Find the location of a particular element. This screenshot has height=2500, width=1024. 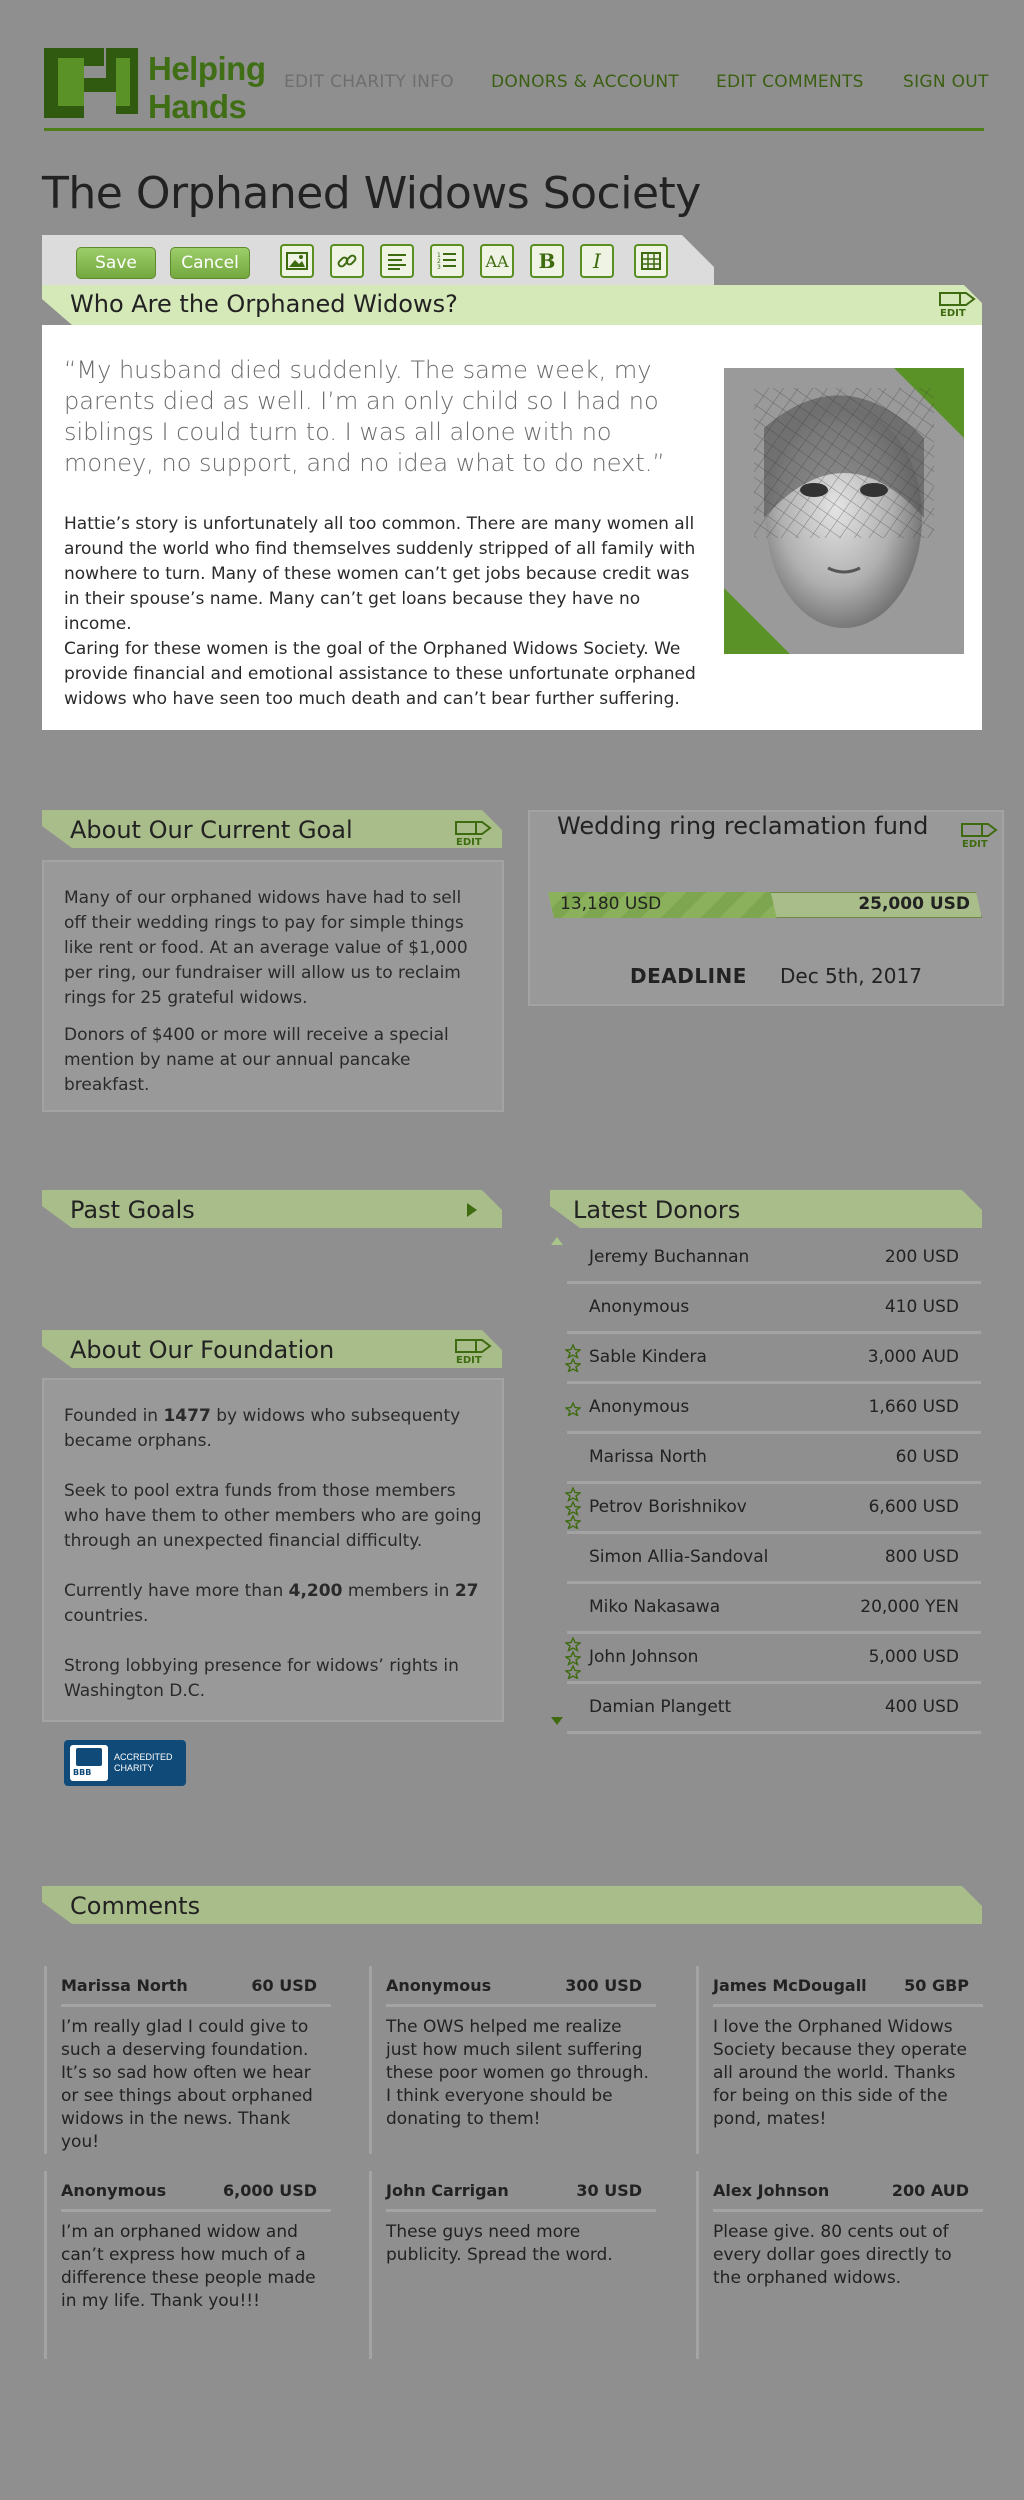

numbered-list-icon: 123 is located at coordinates (447, 261).